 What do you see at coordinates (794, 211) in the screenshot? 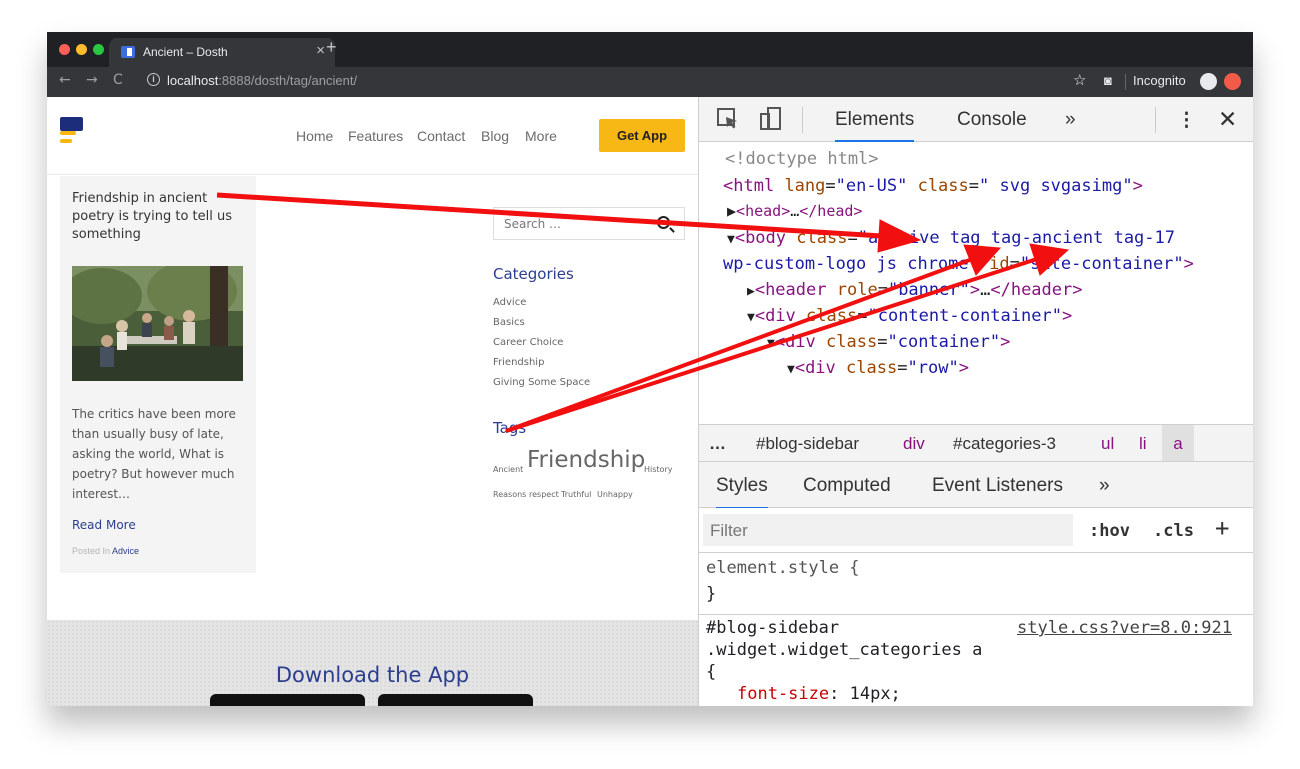
I see `dom-head: ▶<head>…</head>` at bounding box center [794, 211].